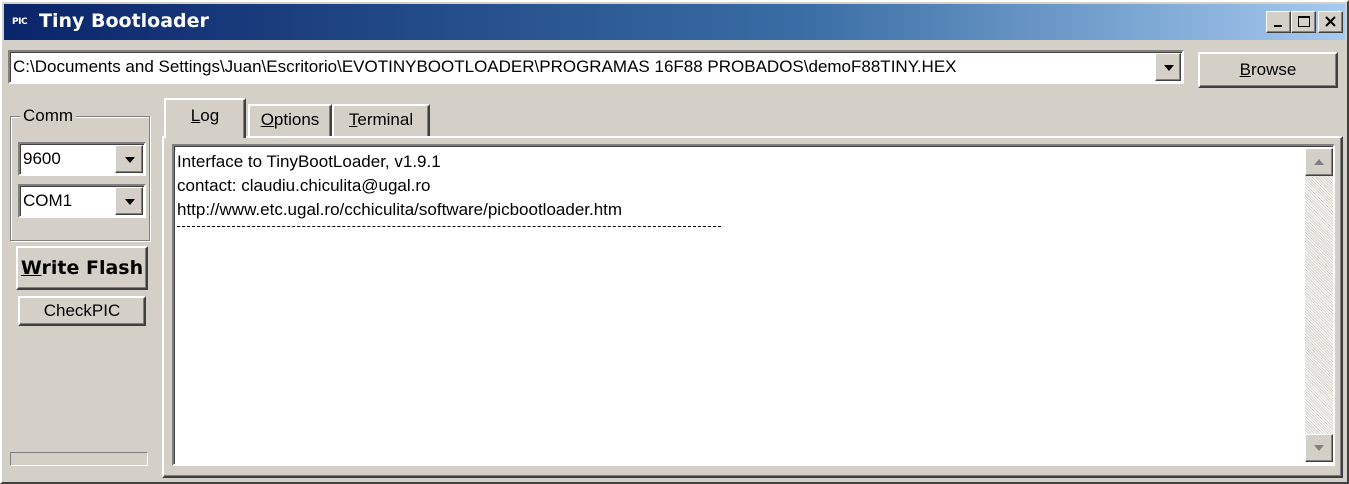 Image resolution: width=1349 pixels, height=484 pixels. What do you see at coordinates (1319, 305) in the screenshot?
I see `vertical-scrollbar` at bounding box center [1319, 305].